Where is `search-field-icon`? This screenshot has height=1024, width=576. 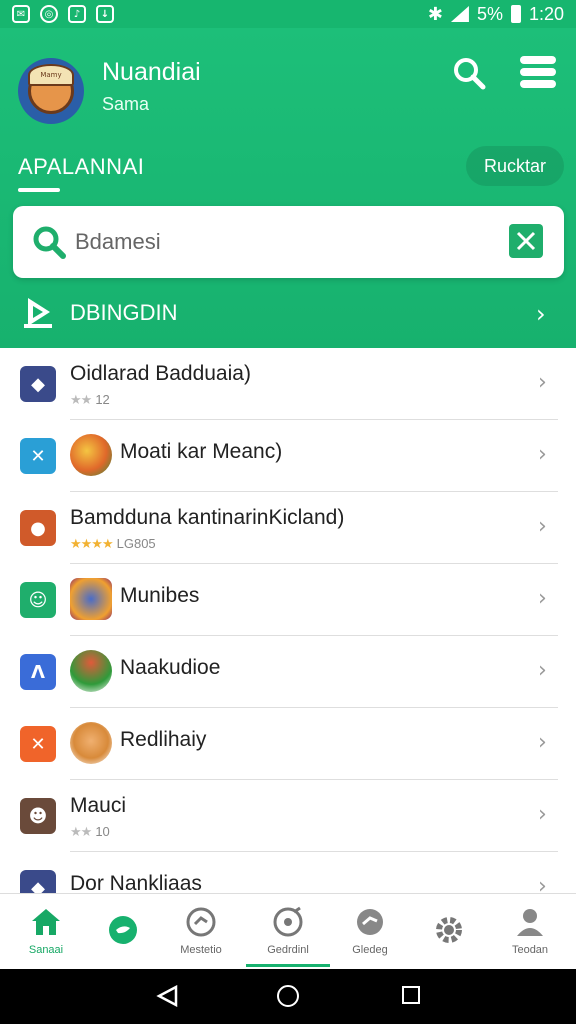
search-field-icon is located at coordinates (49, 242).